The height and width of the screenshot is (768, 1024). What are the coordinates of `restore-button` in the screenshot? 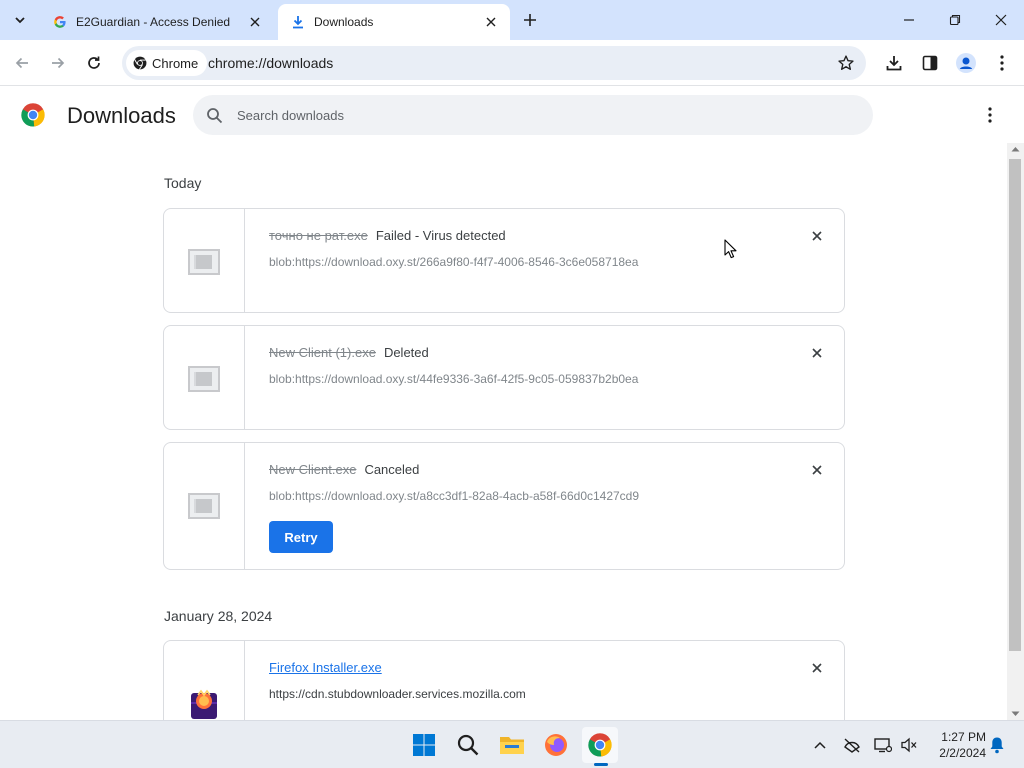 It's located at (955, 20).